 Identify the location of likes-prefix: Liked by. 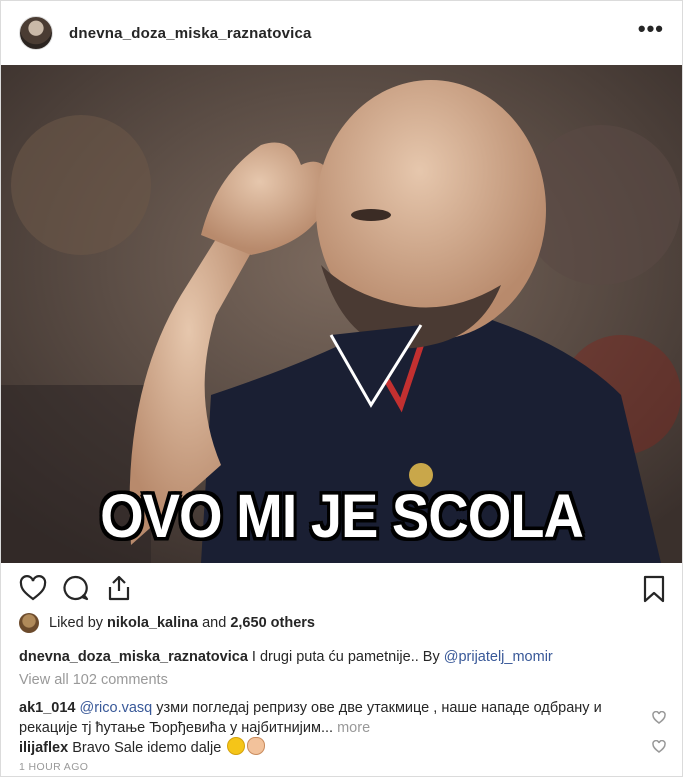
(76, 623).